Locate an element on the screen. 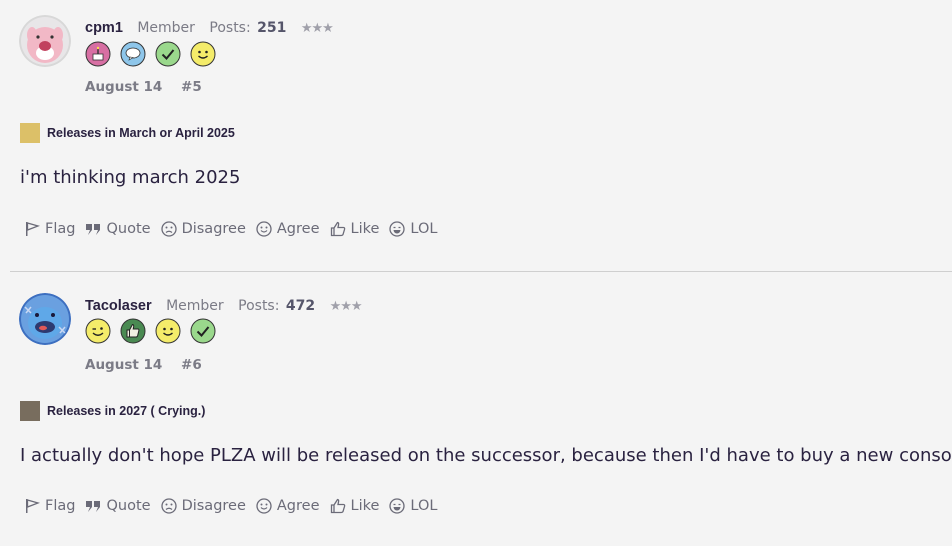 The image size is (952, 546). posts-count: 251 is located at coordinates (272, 28).